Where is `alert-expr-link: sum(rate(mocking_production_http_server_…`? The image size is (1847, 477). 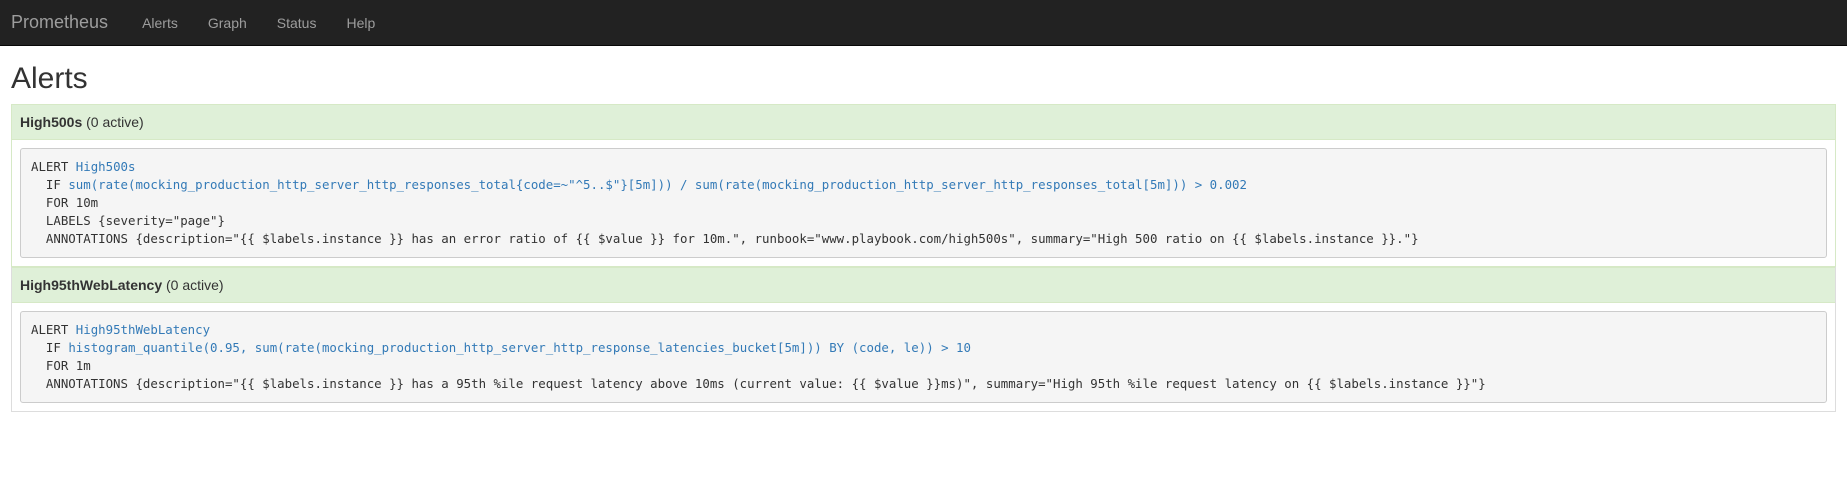
alert-expr-link: sum(rate(mocking_production_http_server_… is located at coordinates (657, 184).